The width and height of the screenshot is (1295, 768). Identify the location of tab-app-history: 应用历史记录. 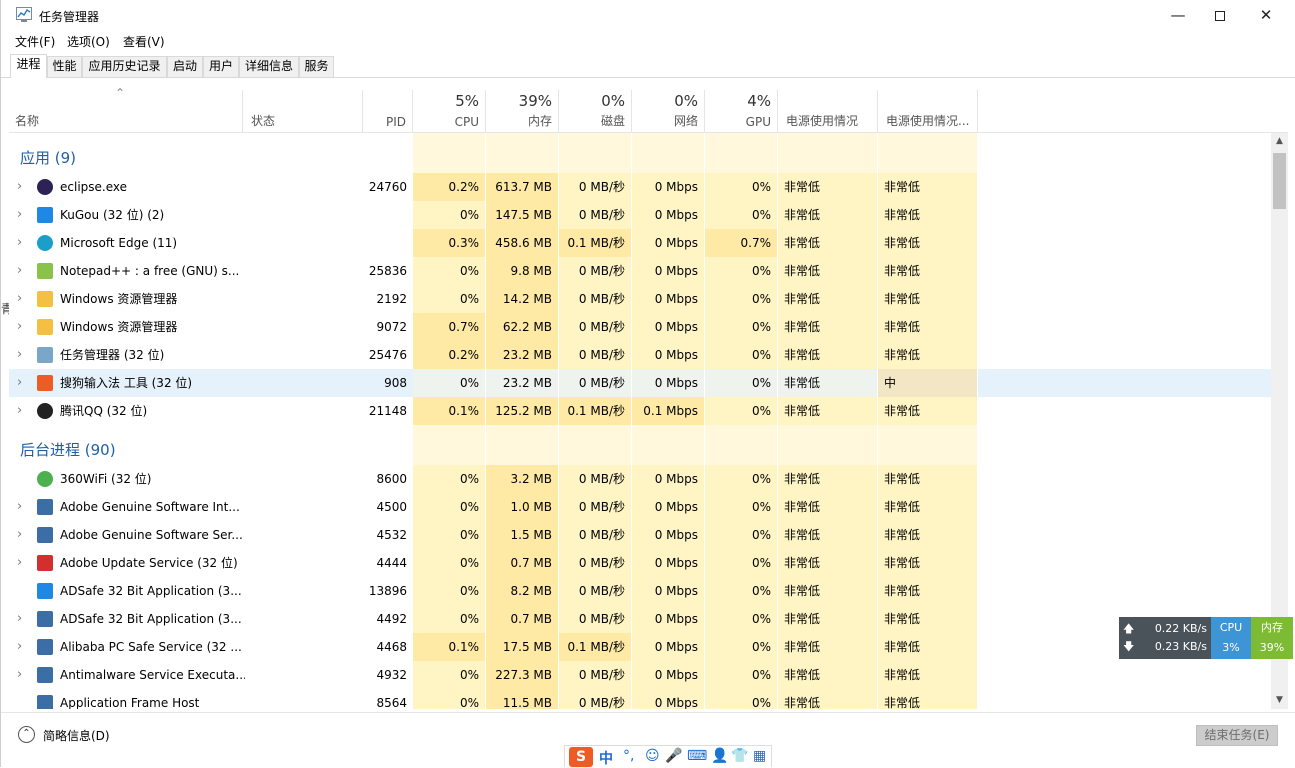
(124, 66).